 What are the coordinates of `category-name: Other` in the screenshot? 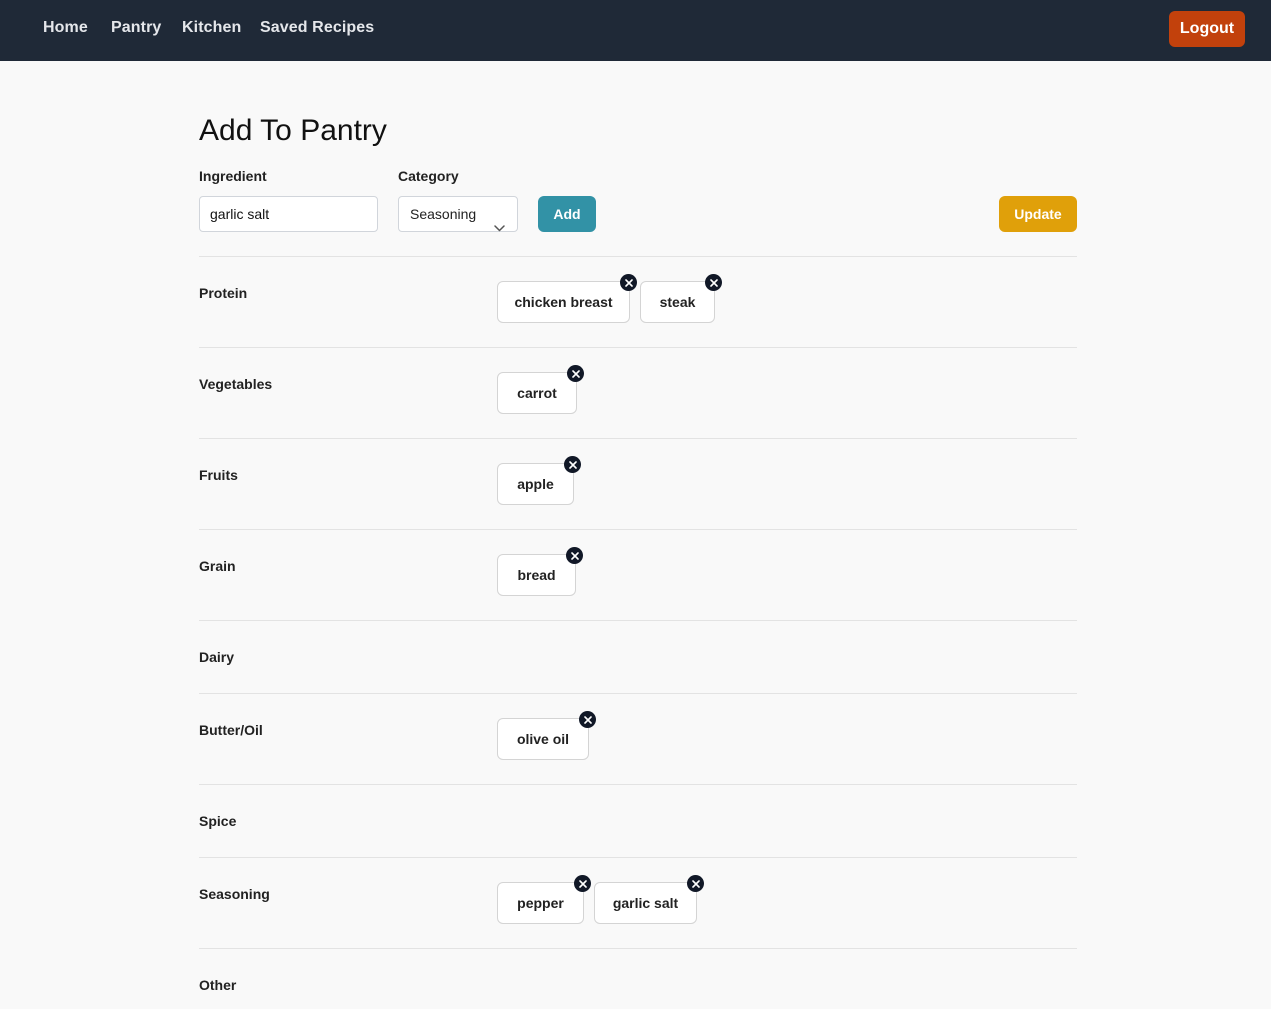 It's located at (218, 985).